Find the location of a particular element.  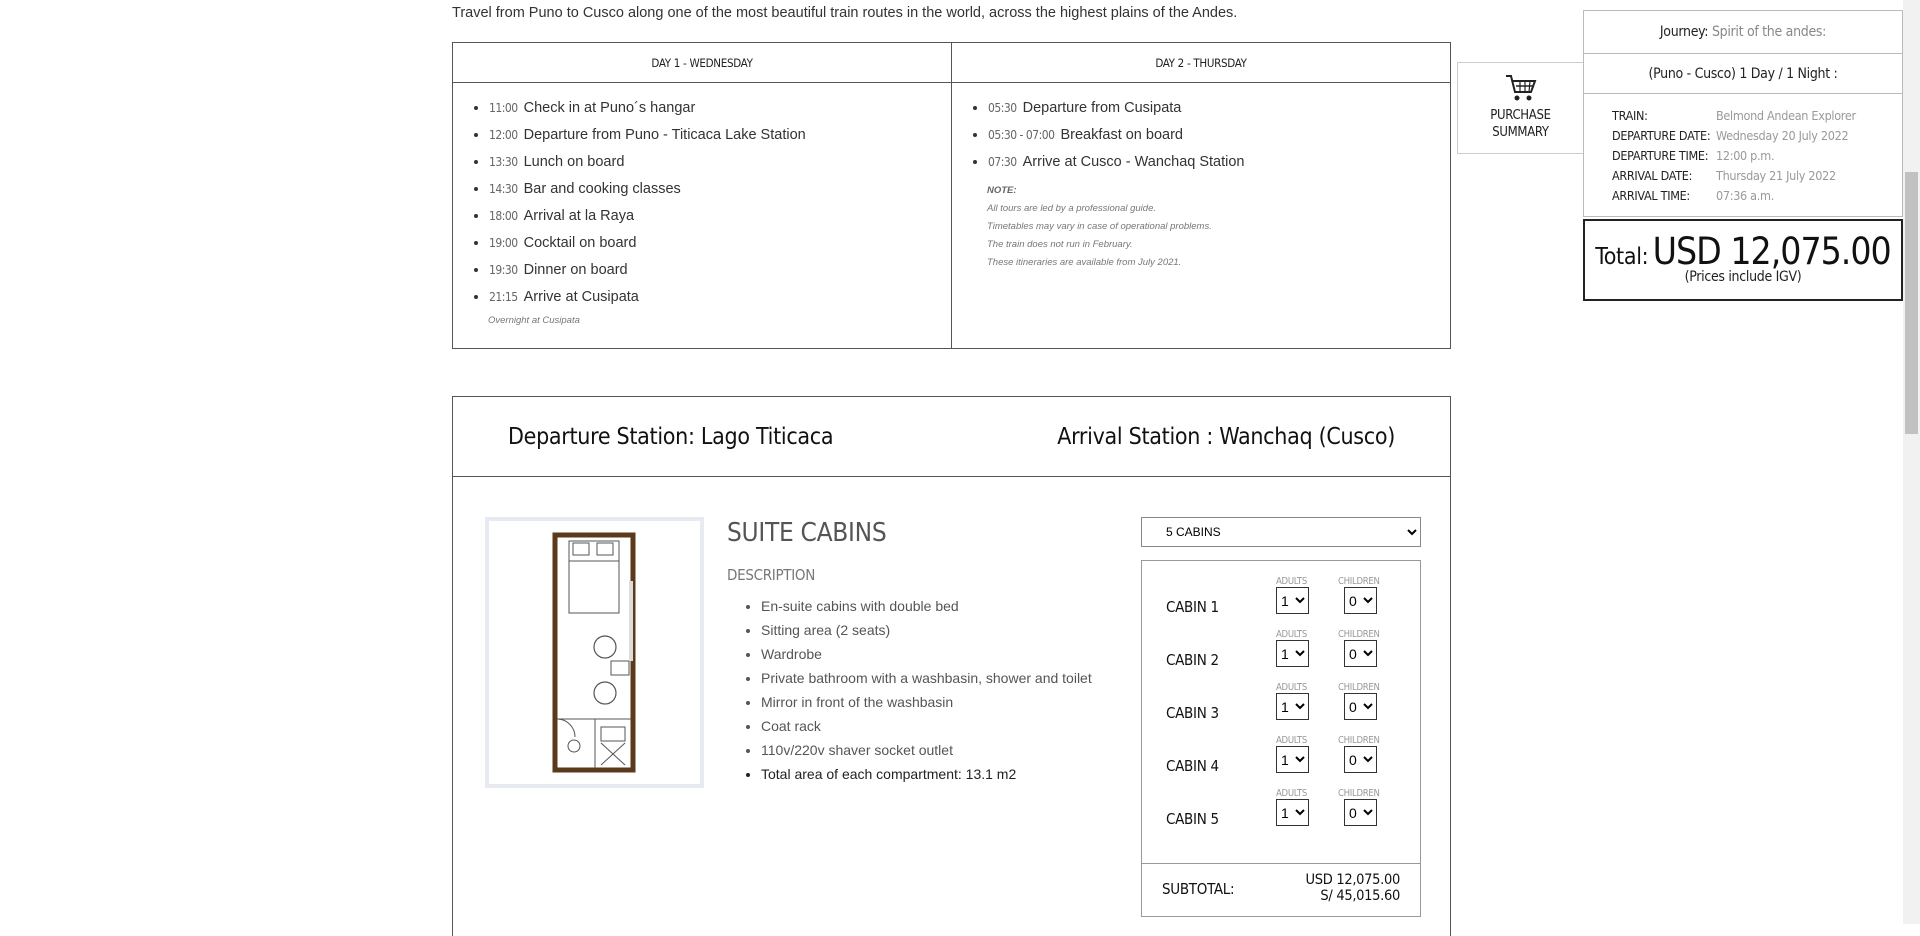

feature-item: Total area of each compartment: 13.1 m2 is located at coordinates (926, 774).